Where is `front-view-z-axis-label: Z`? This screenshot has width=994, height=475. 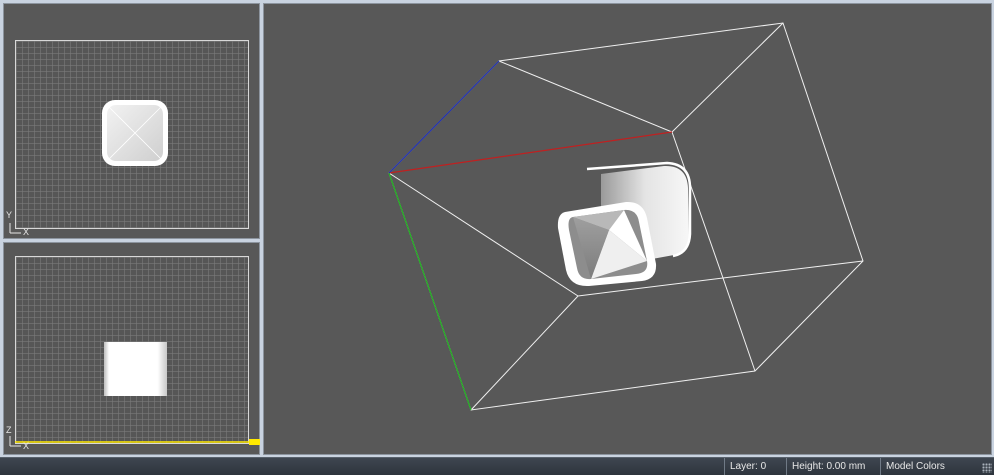
front-view-z-axis-label: Z is located at coordinates (9, 430).